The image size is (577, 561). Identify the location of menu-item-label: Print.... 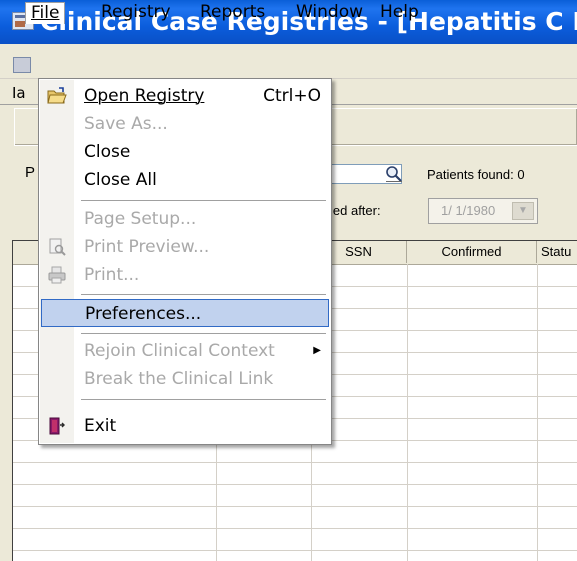
(112, 275).